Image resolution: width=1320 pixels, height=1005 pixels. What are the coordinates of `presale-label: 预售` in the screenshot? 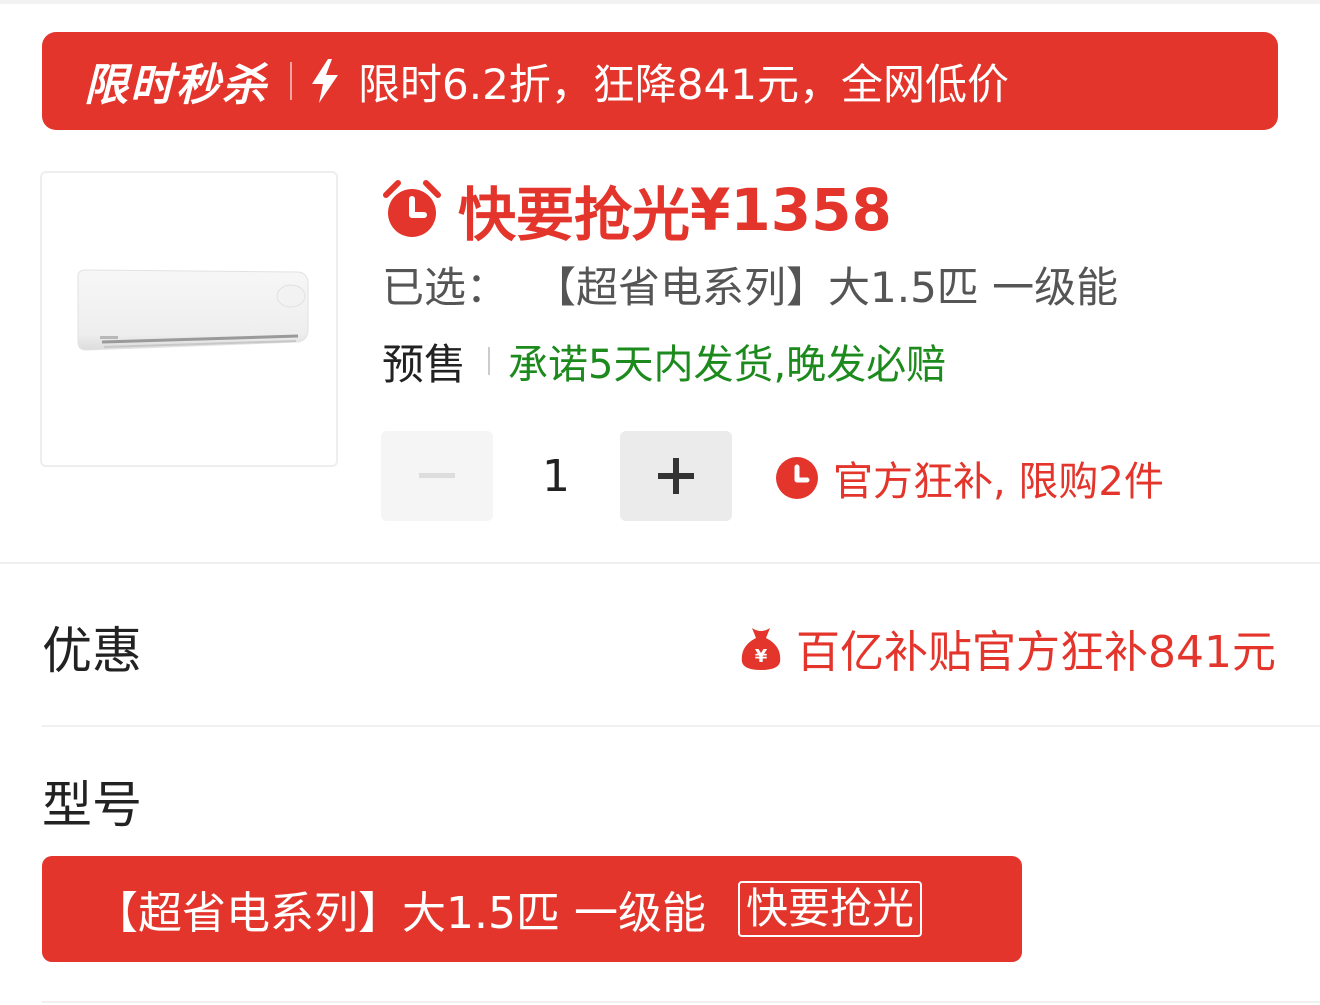 It's located at (424, 364).